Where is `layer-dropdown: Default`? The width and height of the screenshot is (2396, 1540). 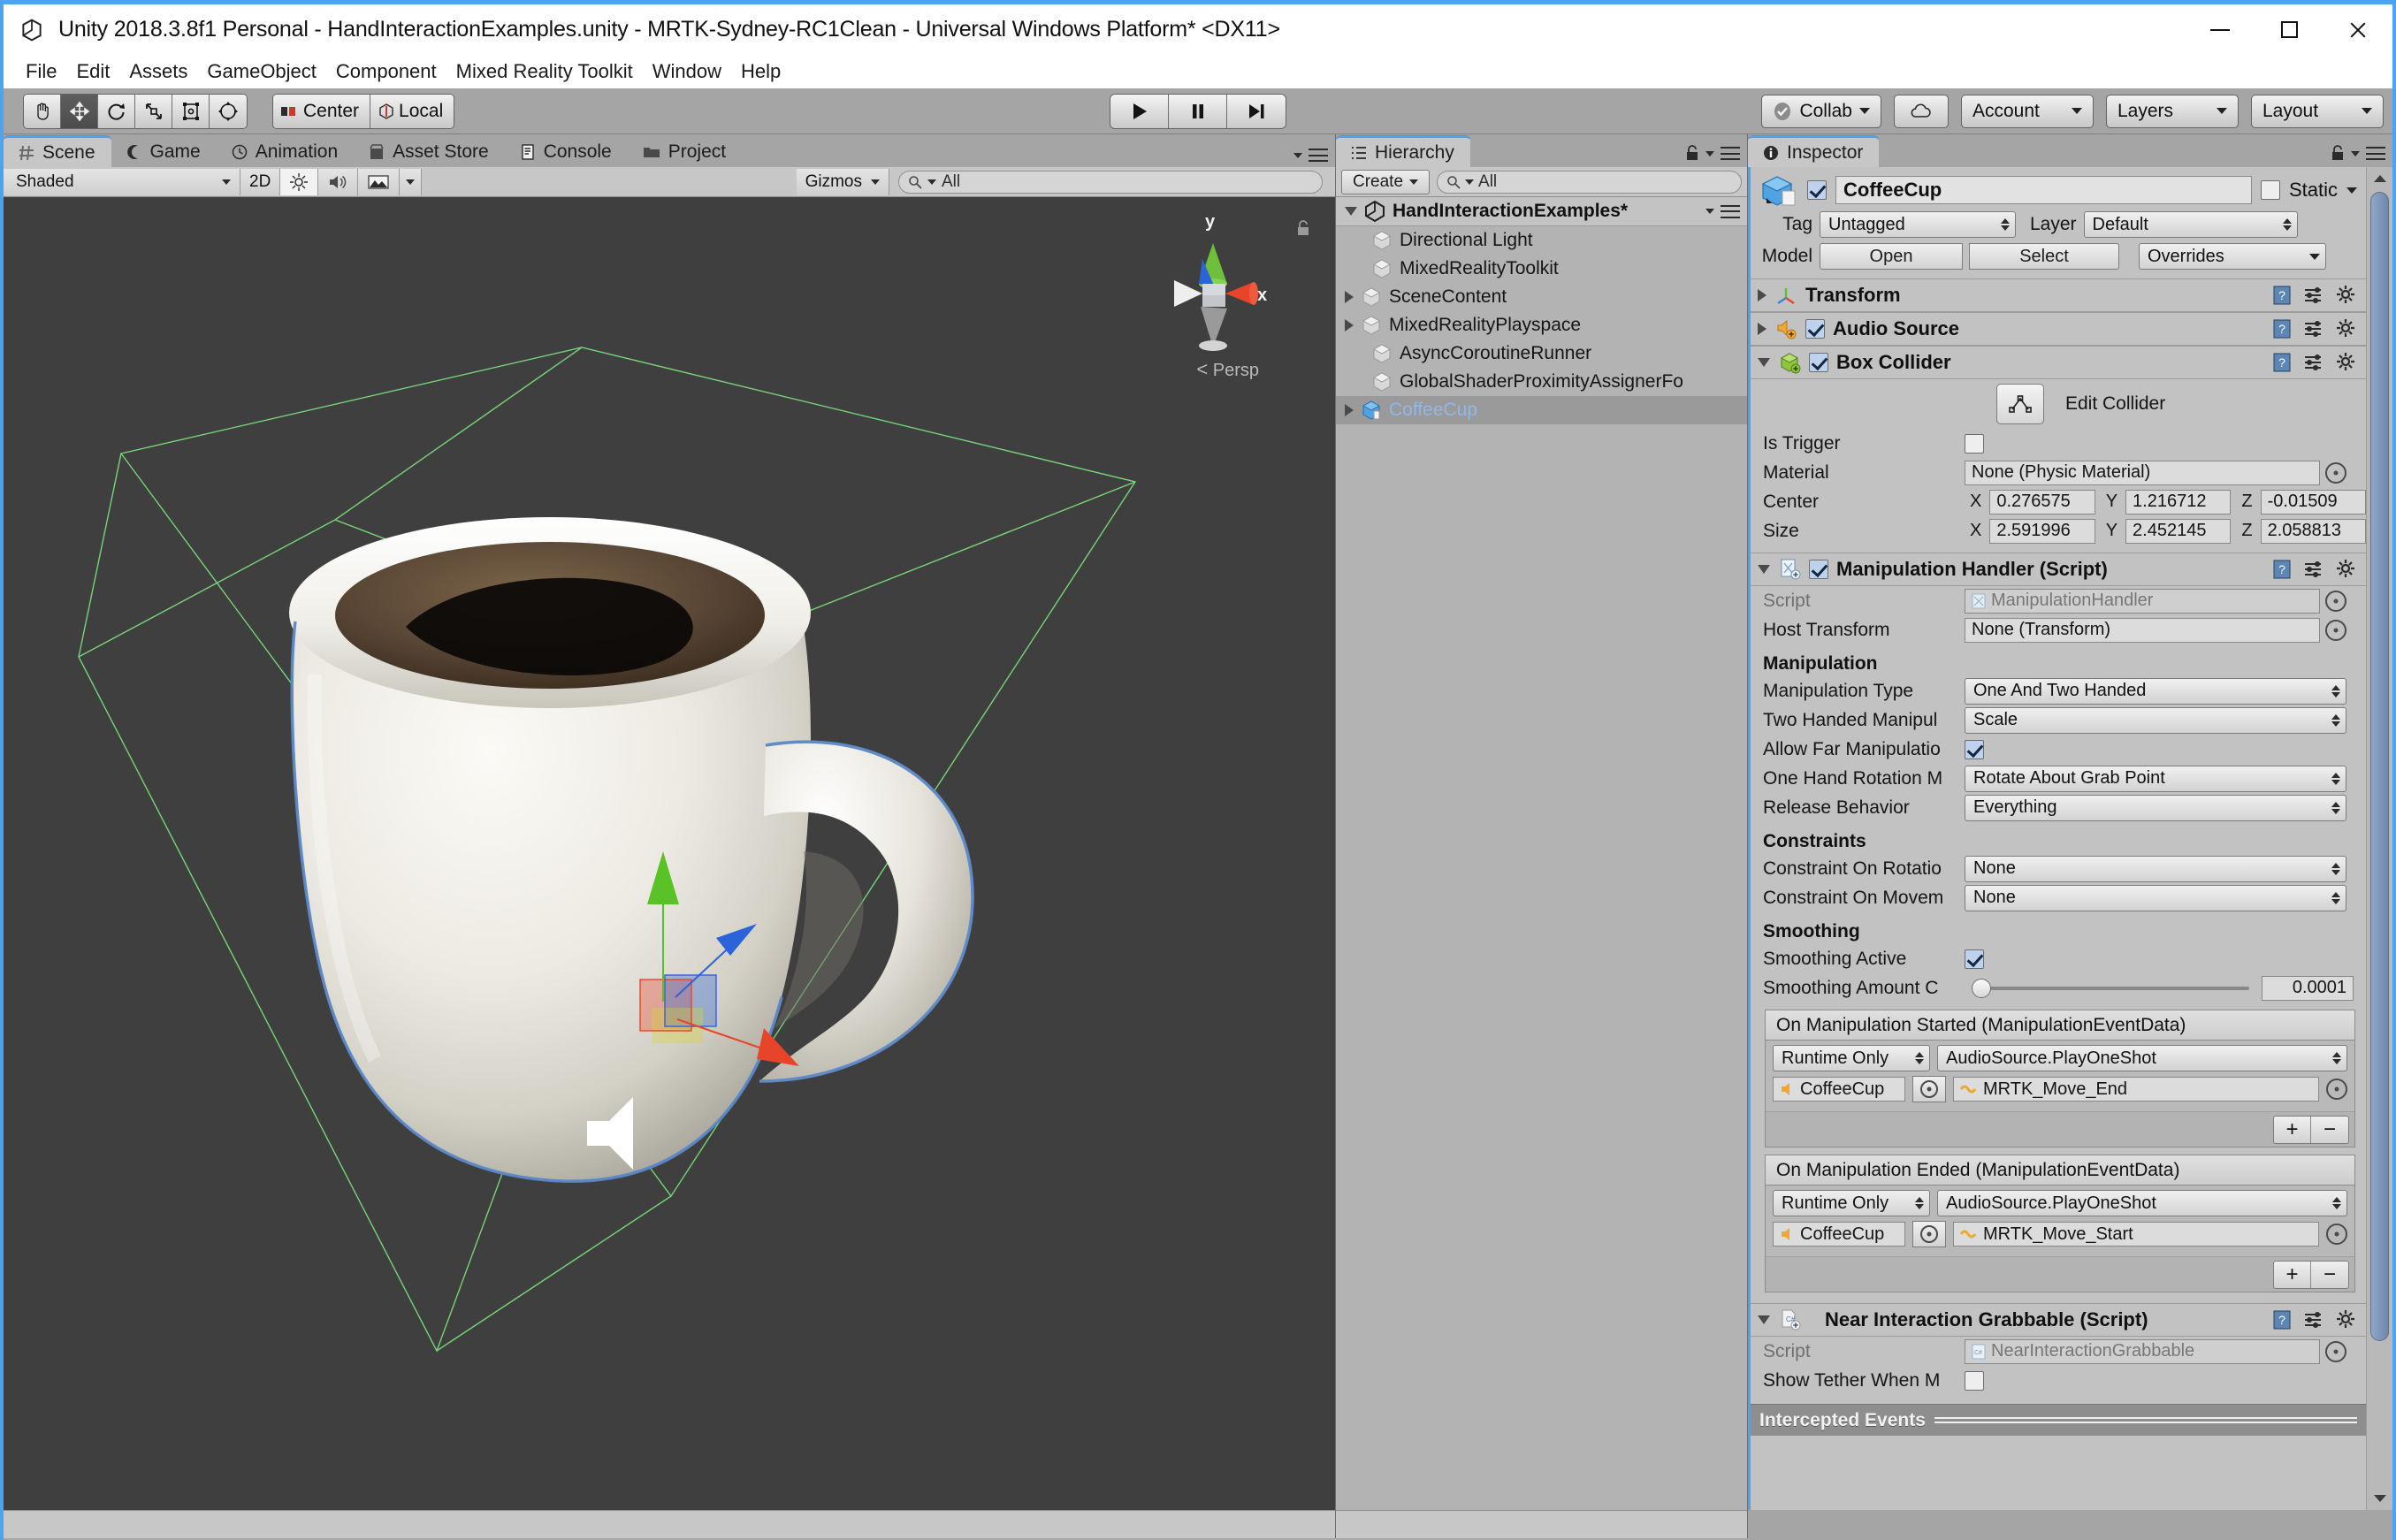
layer-dropdown: Default is located at coordinates (2190, 225).